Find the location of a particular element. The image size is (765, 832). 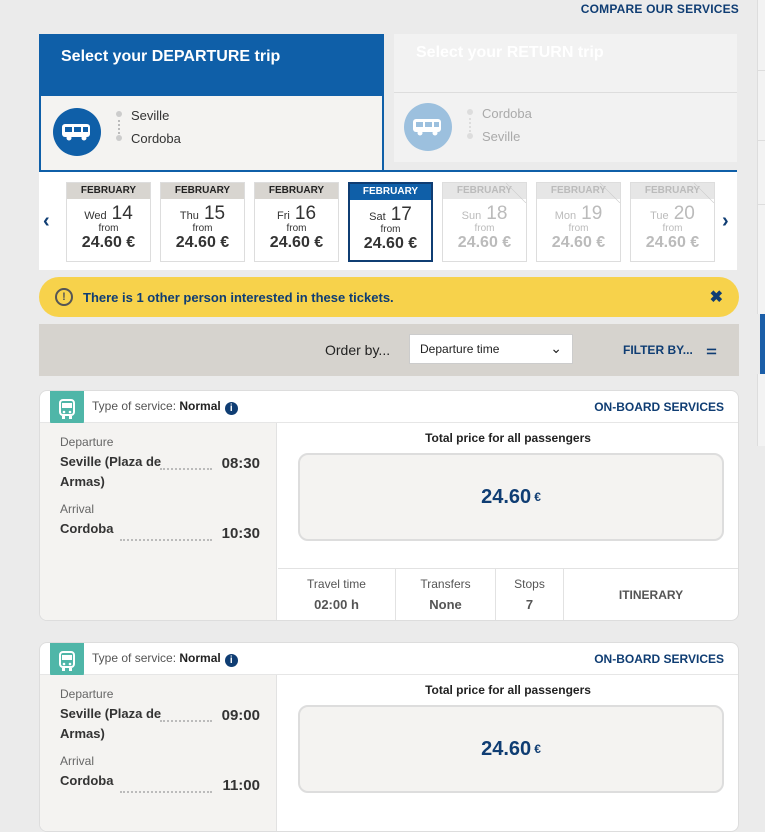

compare-services-link: COMPARE OUR SERVICES is located at coordinates (660, 9).